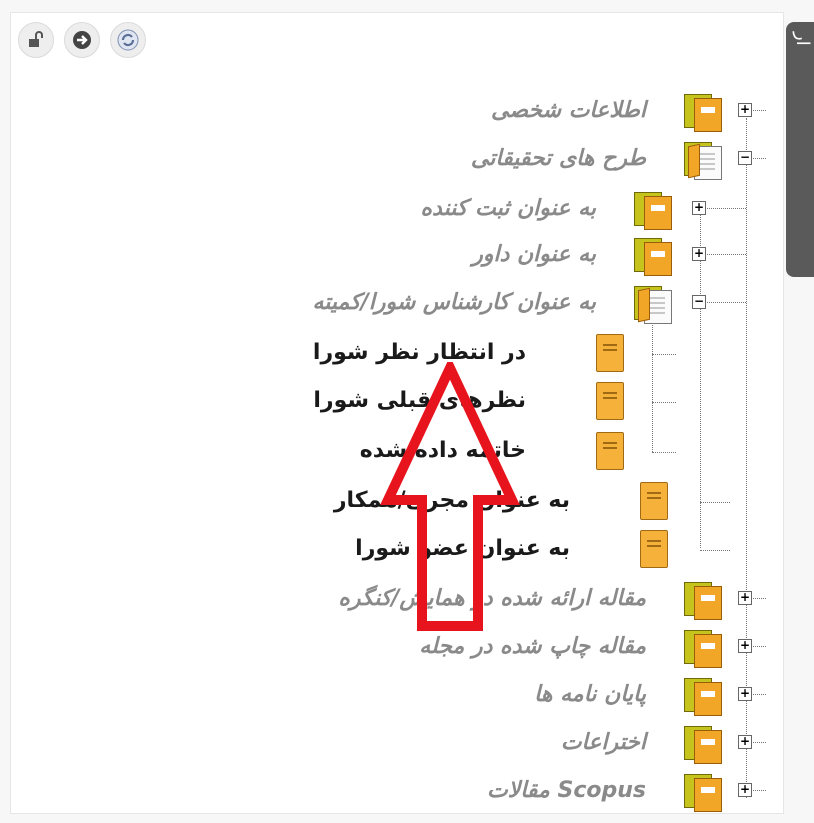  Describe the element at coordinates (558, 158) in the screenshot. I see `tree-node-label: طرح های تحقیقاتی` at that location.